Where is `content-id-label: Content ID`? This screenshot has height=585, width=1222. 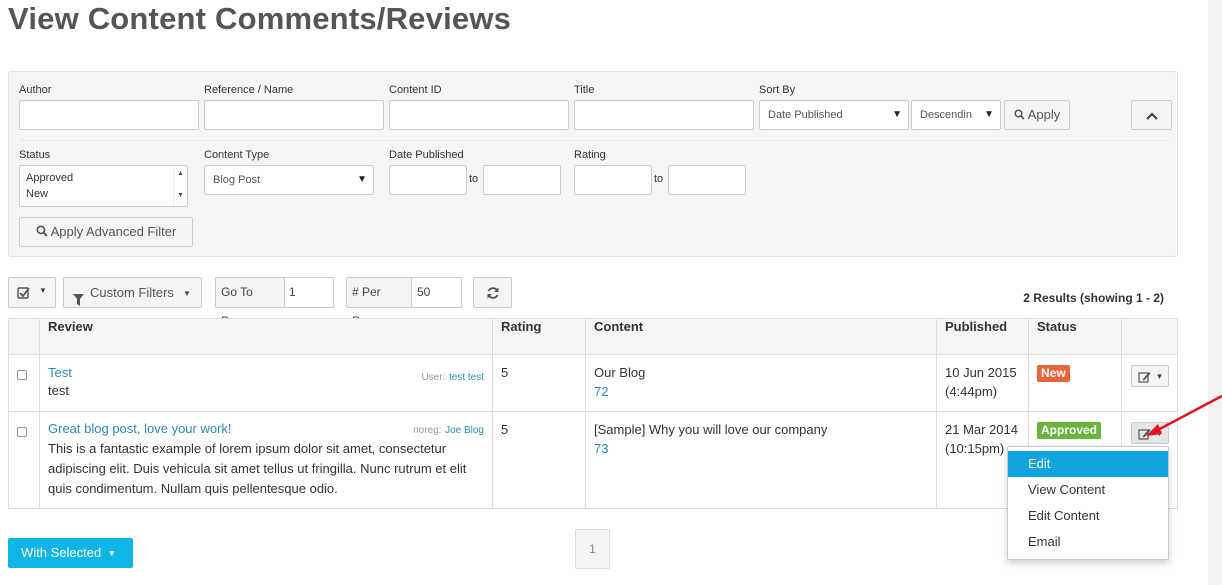
content-id-label: Content ID is located at coordinates (415, 90).